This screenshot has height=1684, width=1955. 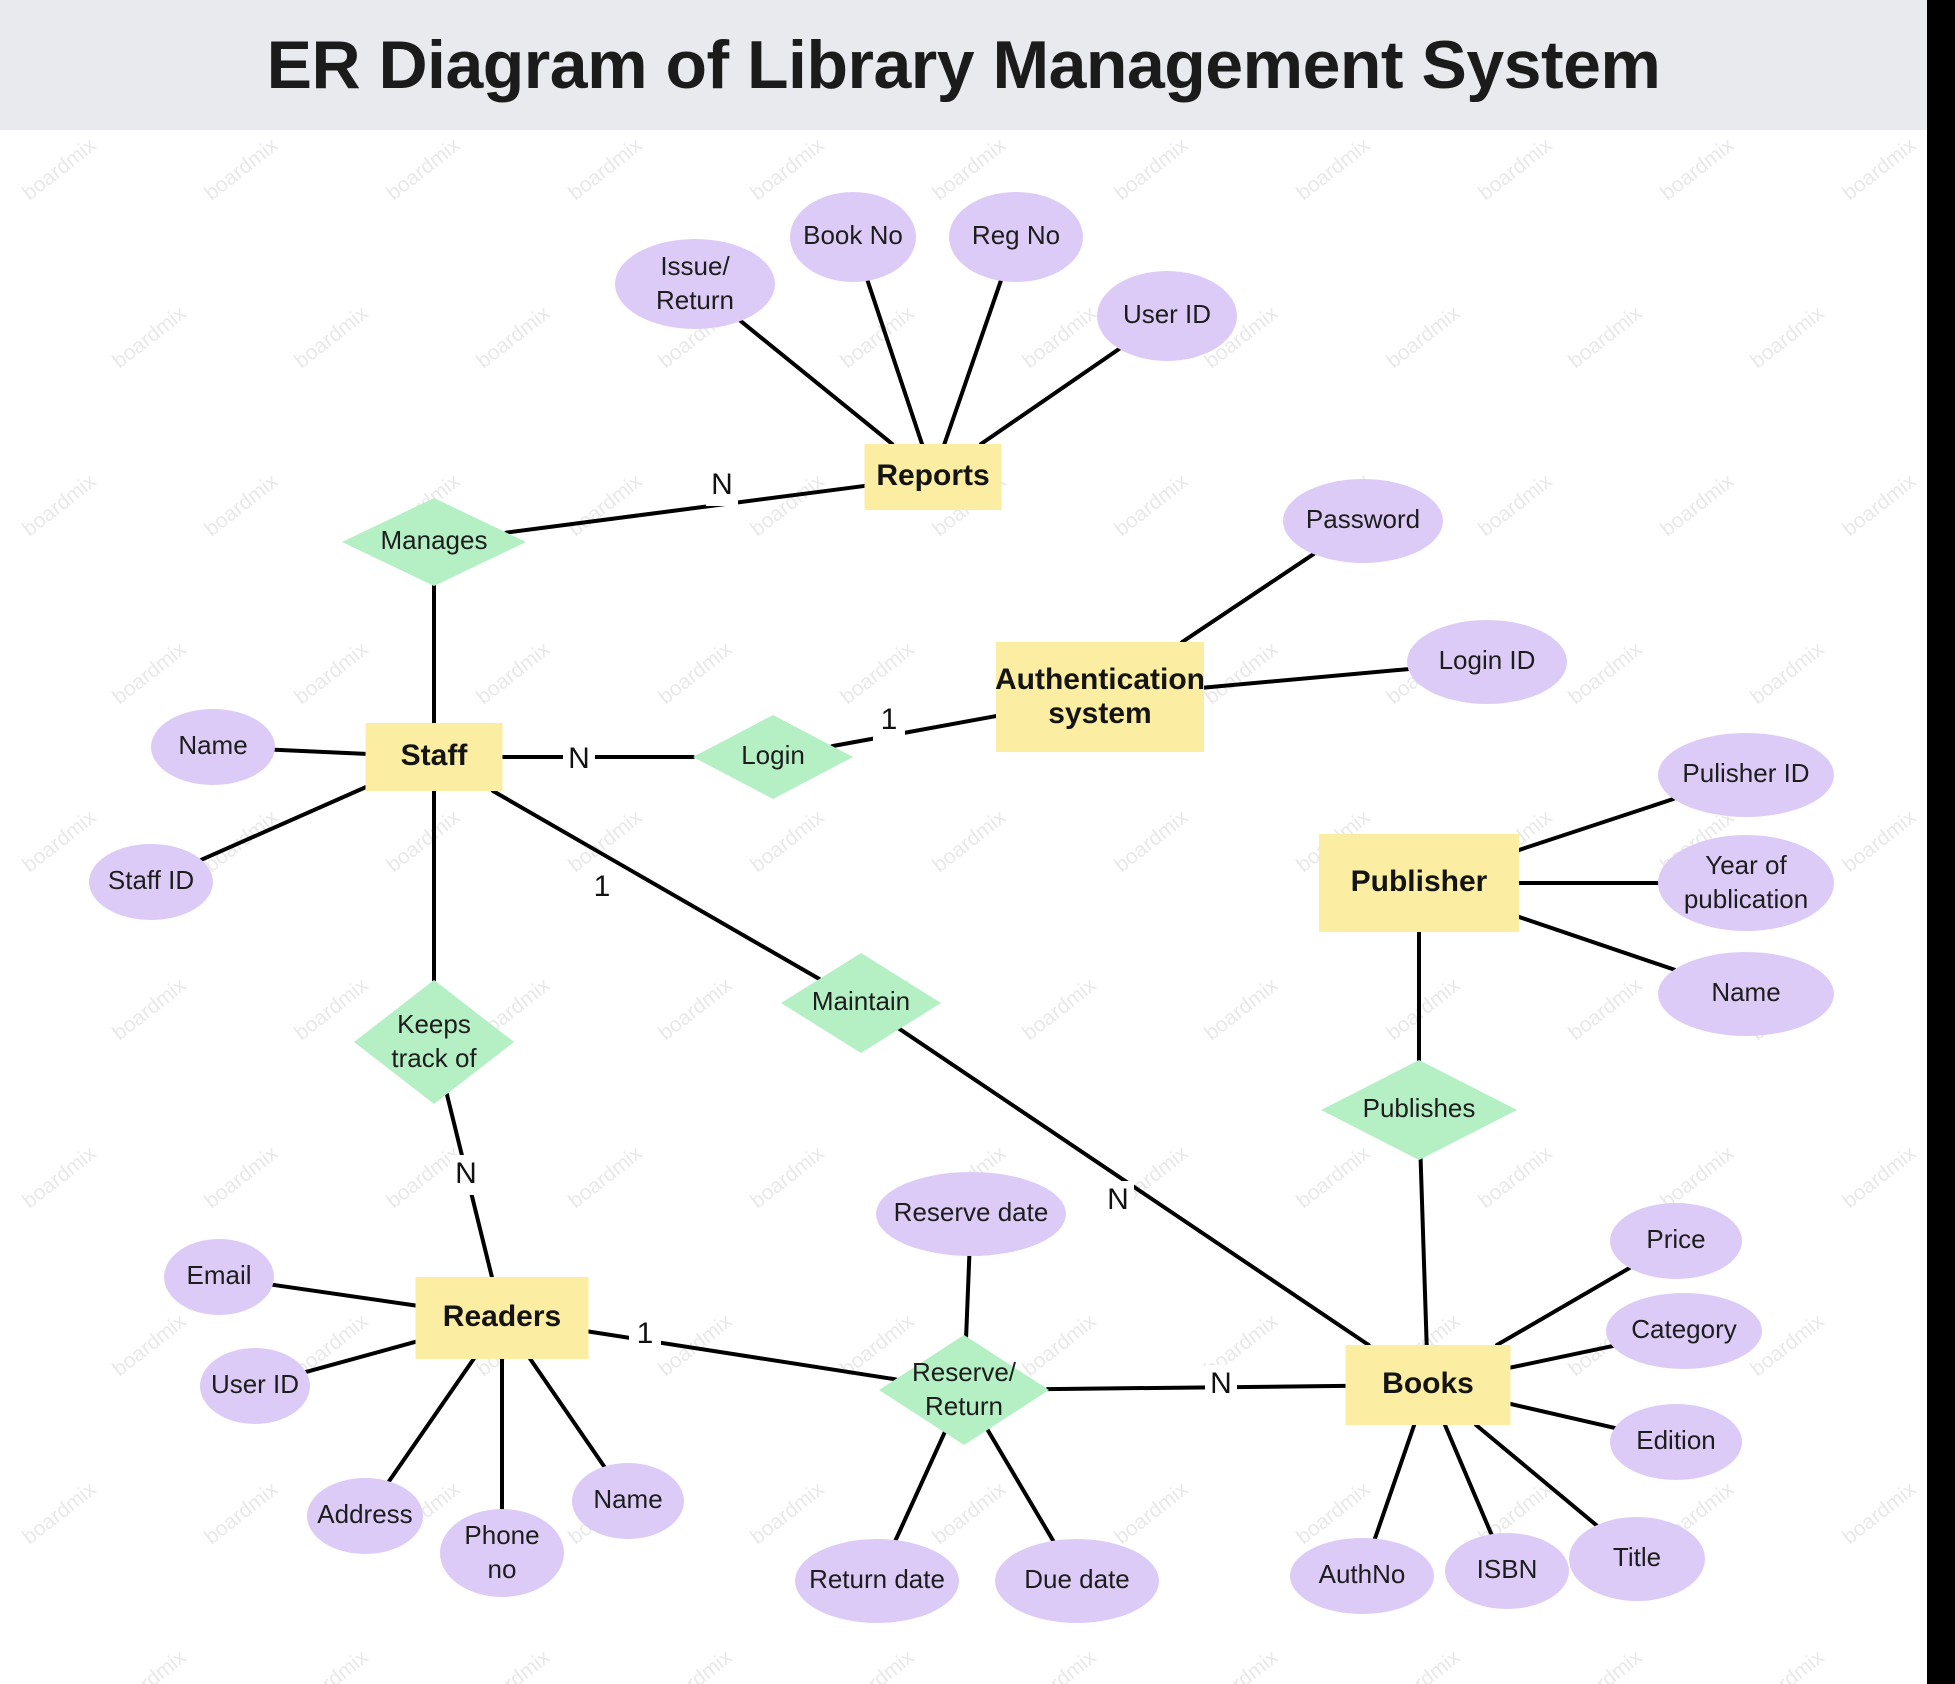 What do you see at coordinates (964, 1406) in the screenshot?
I see `relationship-label-reserve-return: Return` at bounding box center [964, 1406].